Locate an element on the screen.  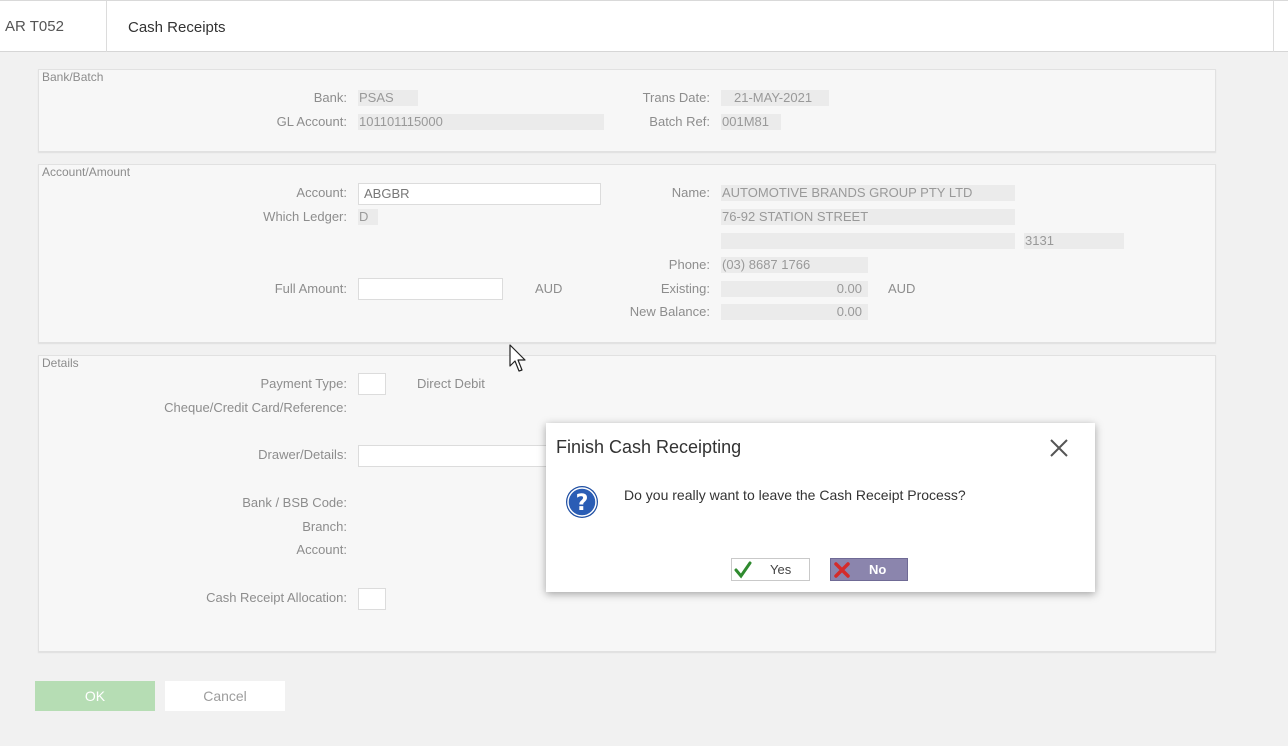
program-code: AR T052 is located at coordinates (53, 26).